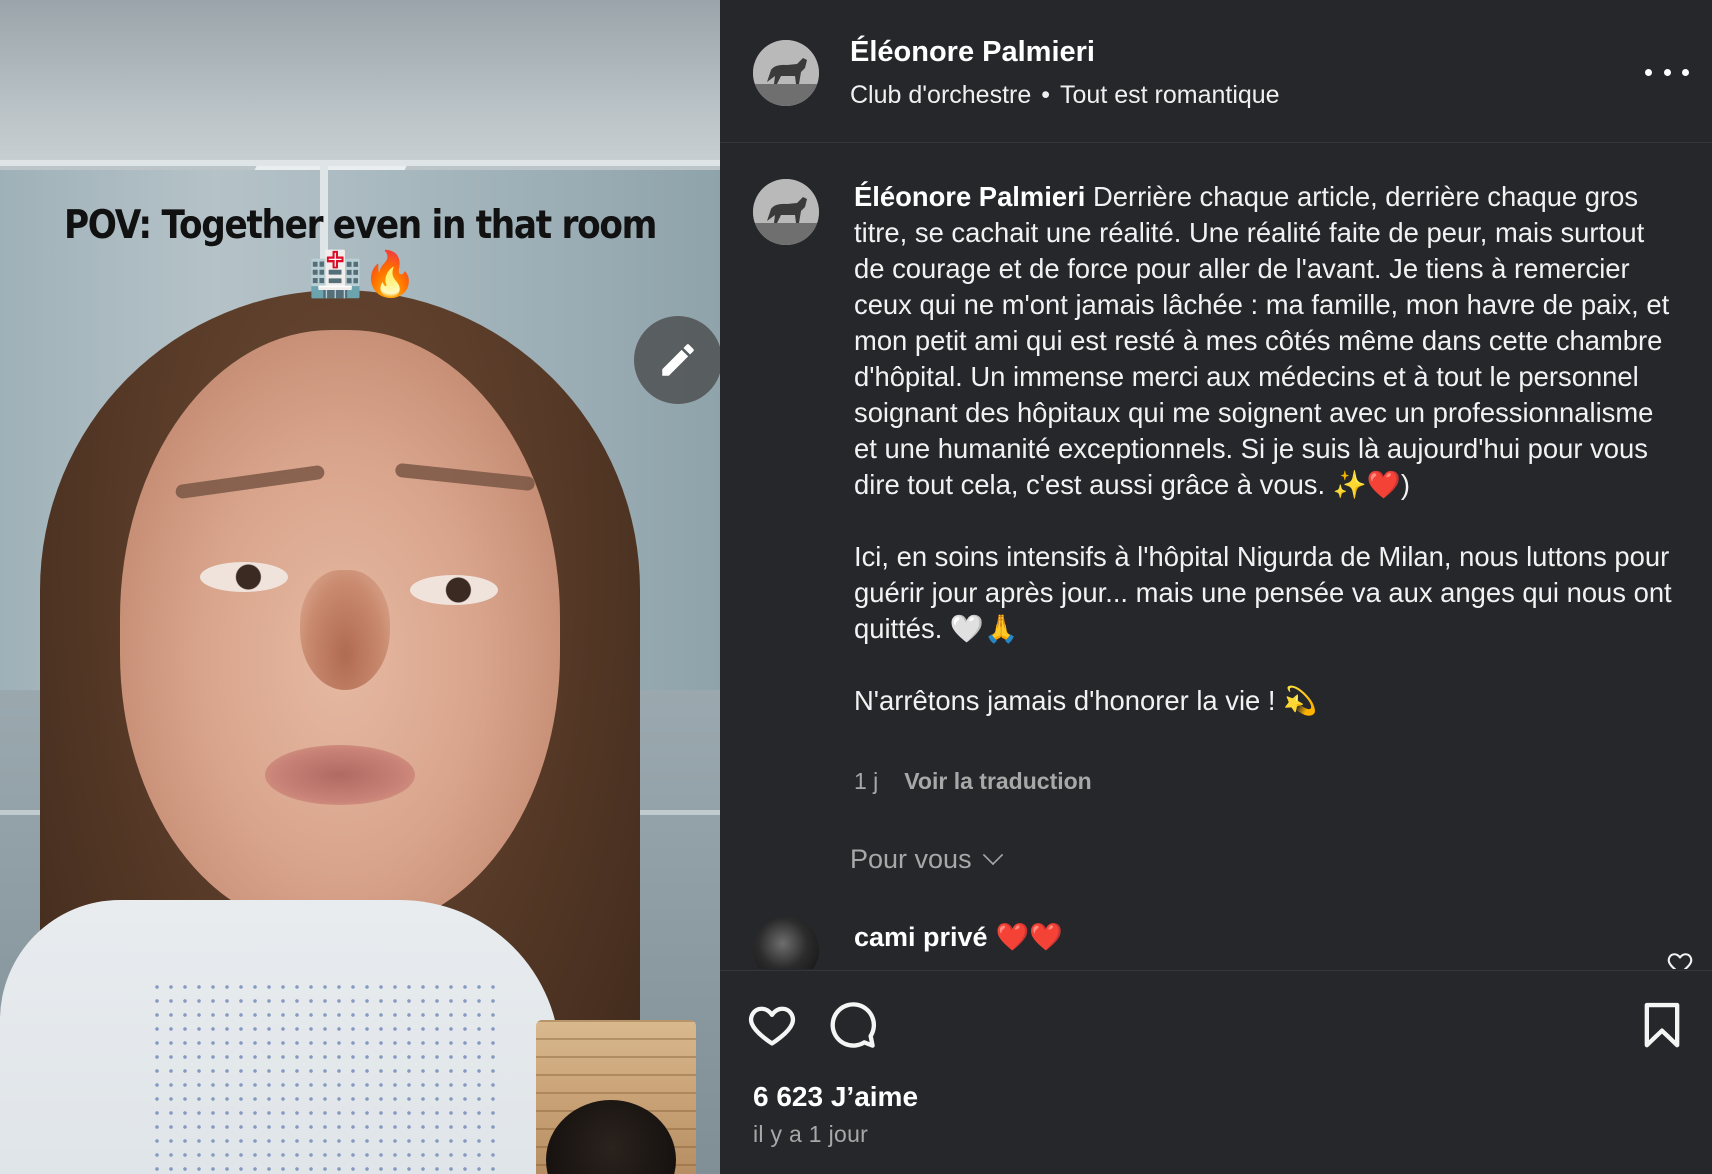  Describe the element at coordinates (992, 854) in the screenshot. I see `chevron-down-icon` at that location.